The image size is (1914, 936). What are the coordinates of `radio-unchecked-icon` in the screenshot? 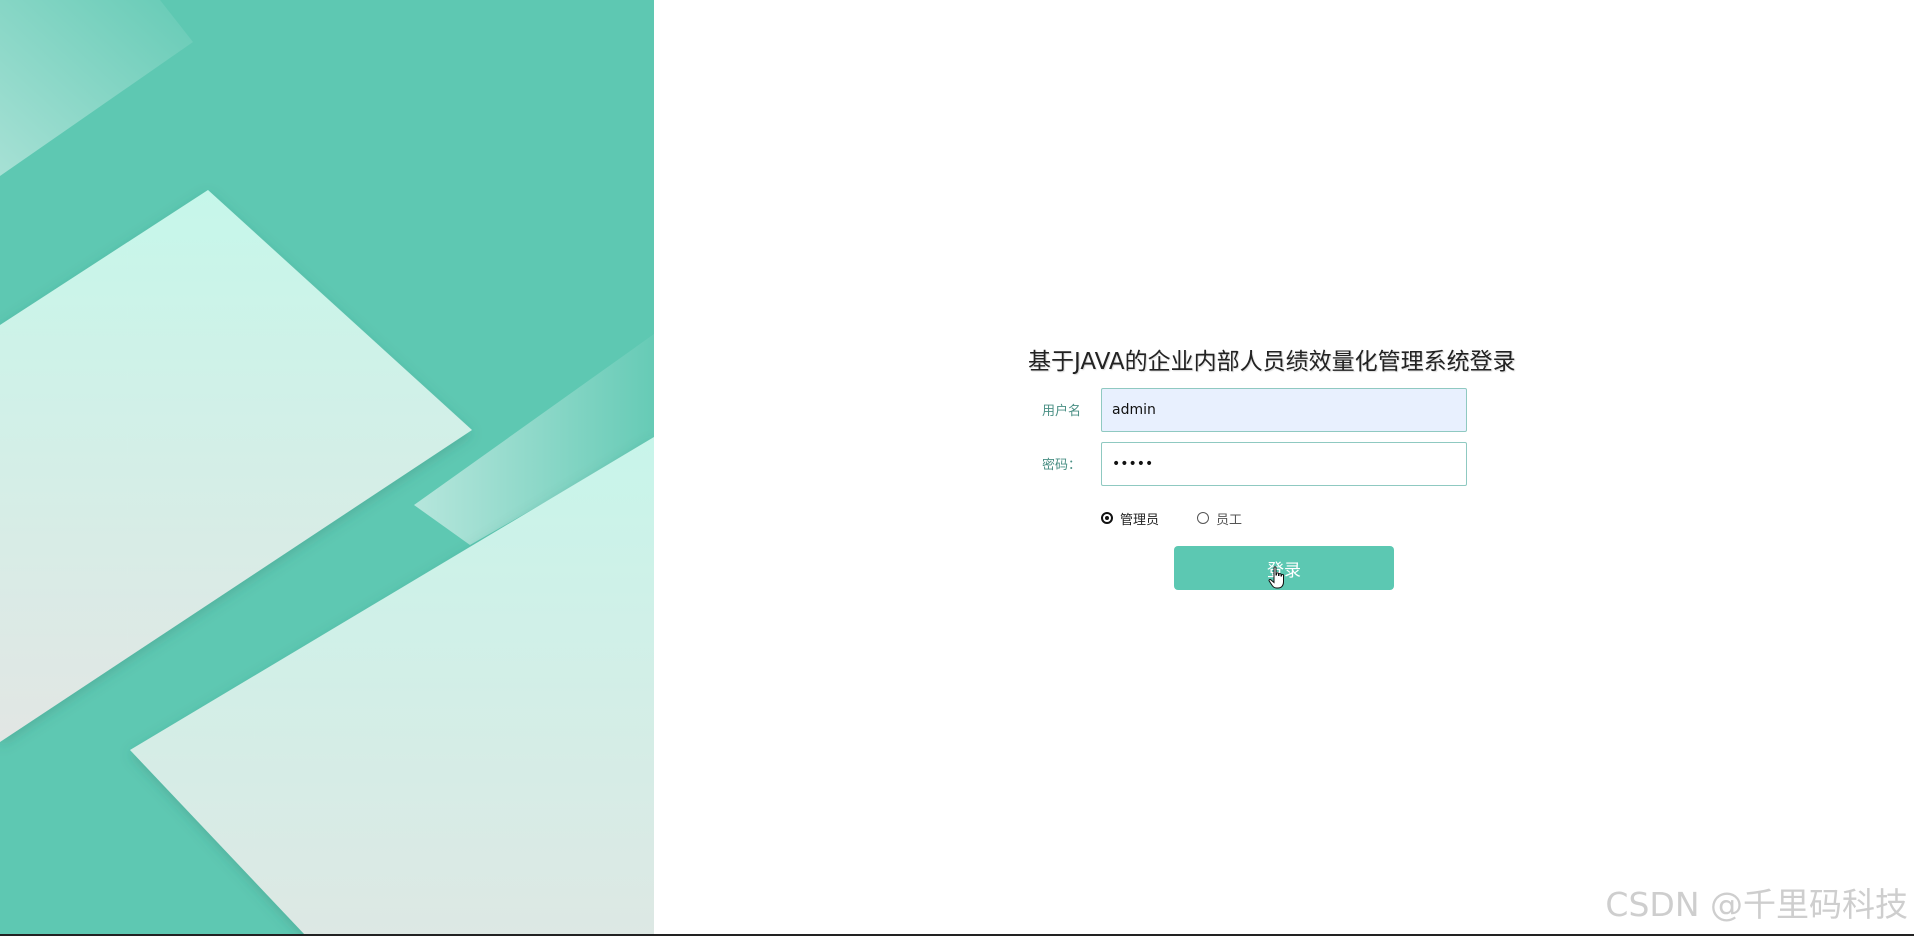 It's located at (1203, 518).